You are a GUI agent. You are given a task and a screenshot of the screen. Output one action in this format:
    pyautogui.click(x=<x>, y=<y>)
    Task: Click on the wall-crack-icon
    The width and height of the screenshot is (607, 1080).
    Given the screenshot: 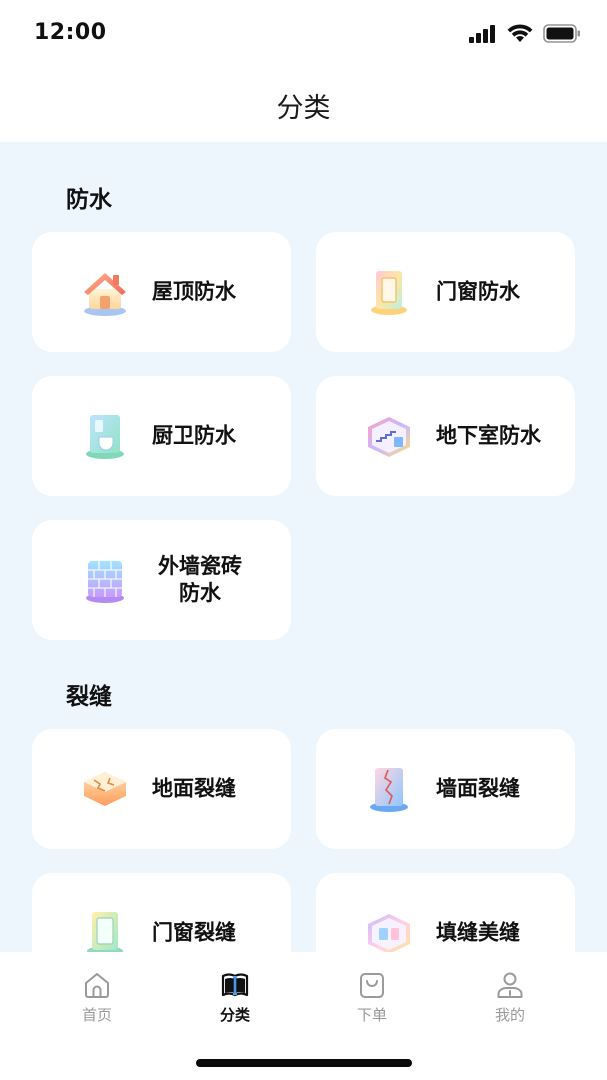 What is the action you would take?
    pyautogui.click(x=389, y=790)
    